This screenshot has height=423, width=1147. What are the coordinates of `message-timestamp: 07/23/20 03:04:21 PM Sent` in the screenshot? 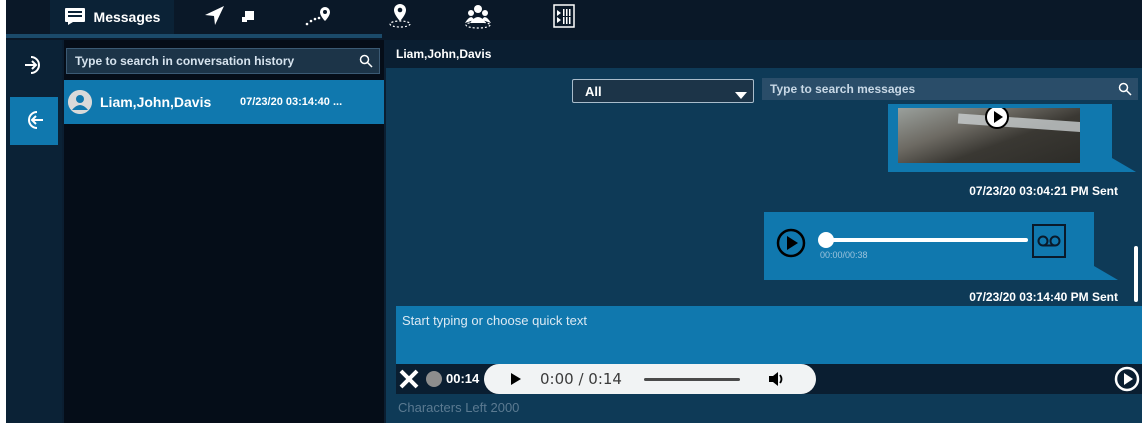 It's located at (1043, 191).